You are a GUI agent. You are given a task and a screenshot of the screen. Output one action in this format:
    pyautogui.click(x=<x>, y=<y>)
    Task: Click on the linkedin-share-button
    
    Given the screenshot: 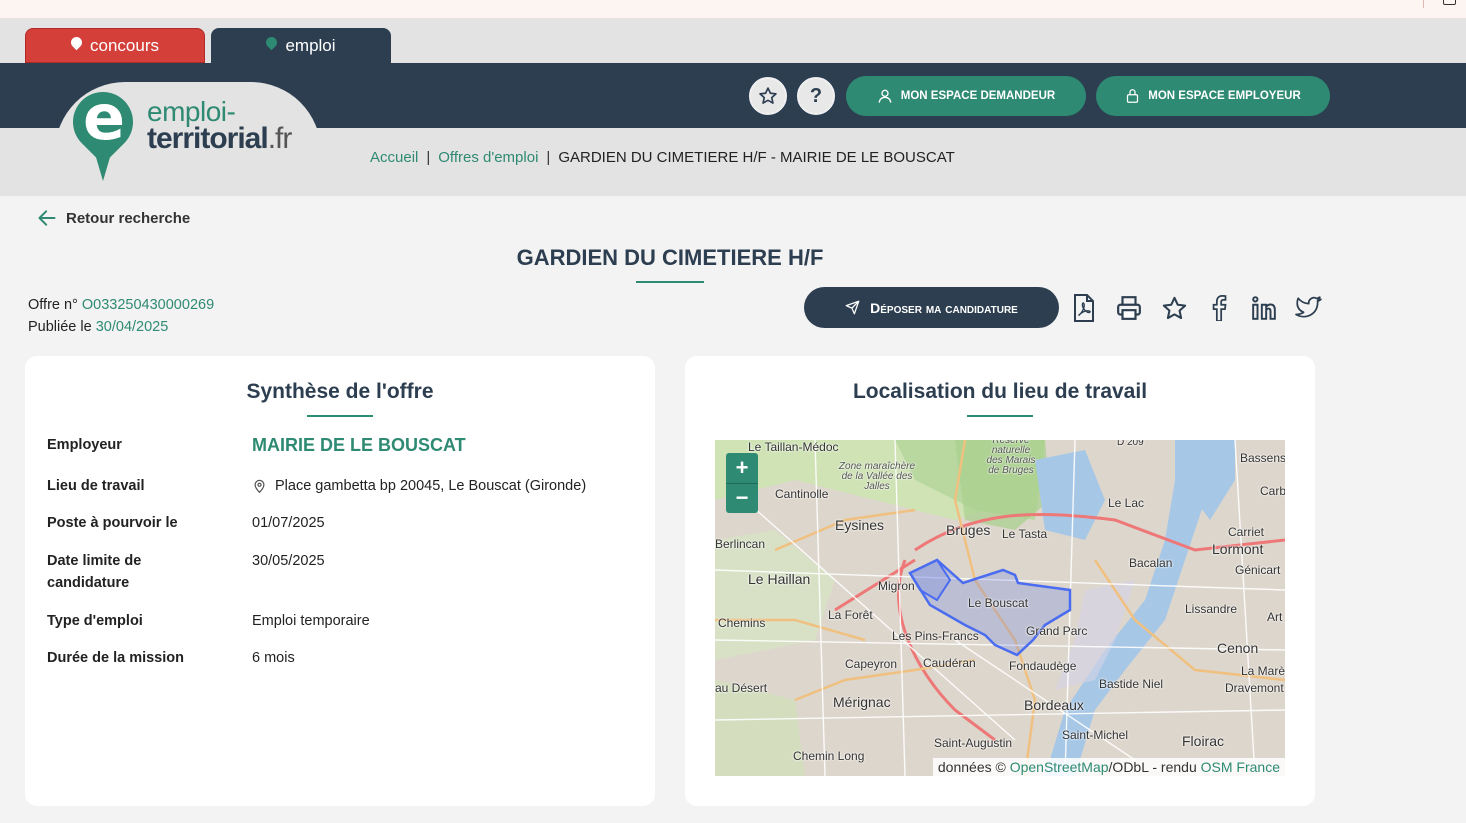 What is the action you would take?
    pyautogui.click(x=1264, y=308)
    